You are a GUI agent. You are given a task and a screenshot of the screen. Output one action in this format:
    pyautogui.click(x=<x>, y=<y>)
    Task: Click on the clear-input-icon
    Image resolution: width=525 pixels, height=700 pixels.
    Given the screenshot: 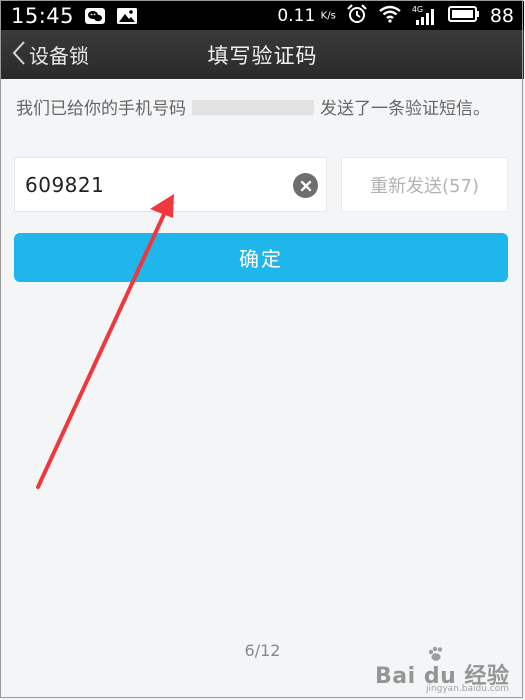 What is the action you would take?
    pyautogui.click(x=305, y=185)
    